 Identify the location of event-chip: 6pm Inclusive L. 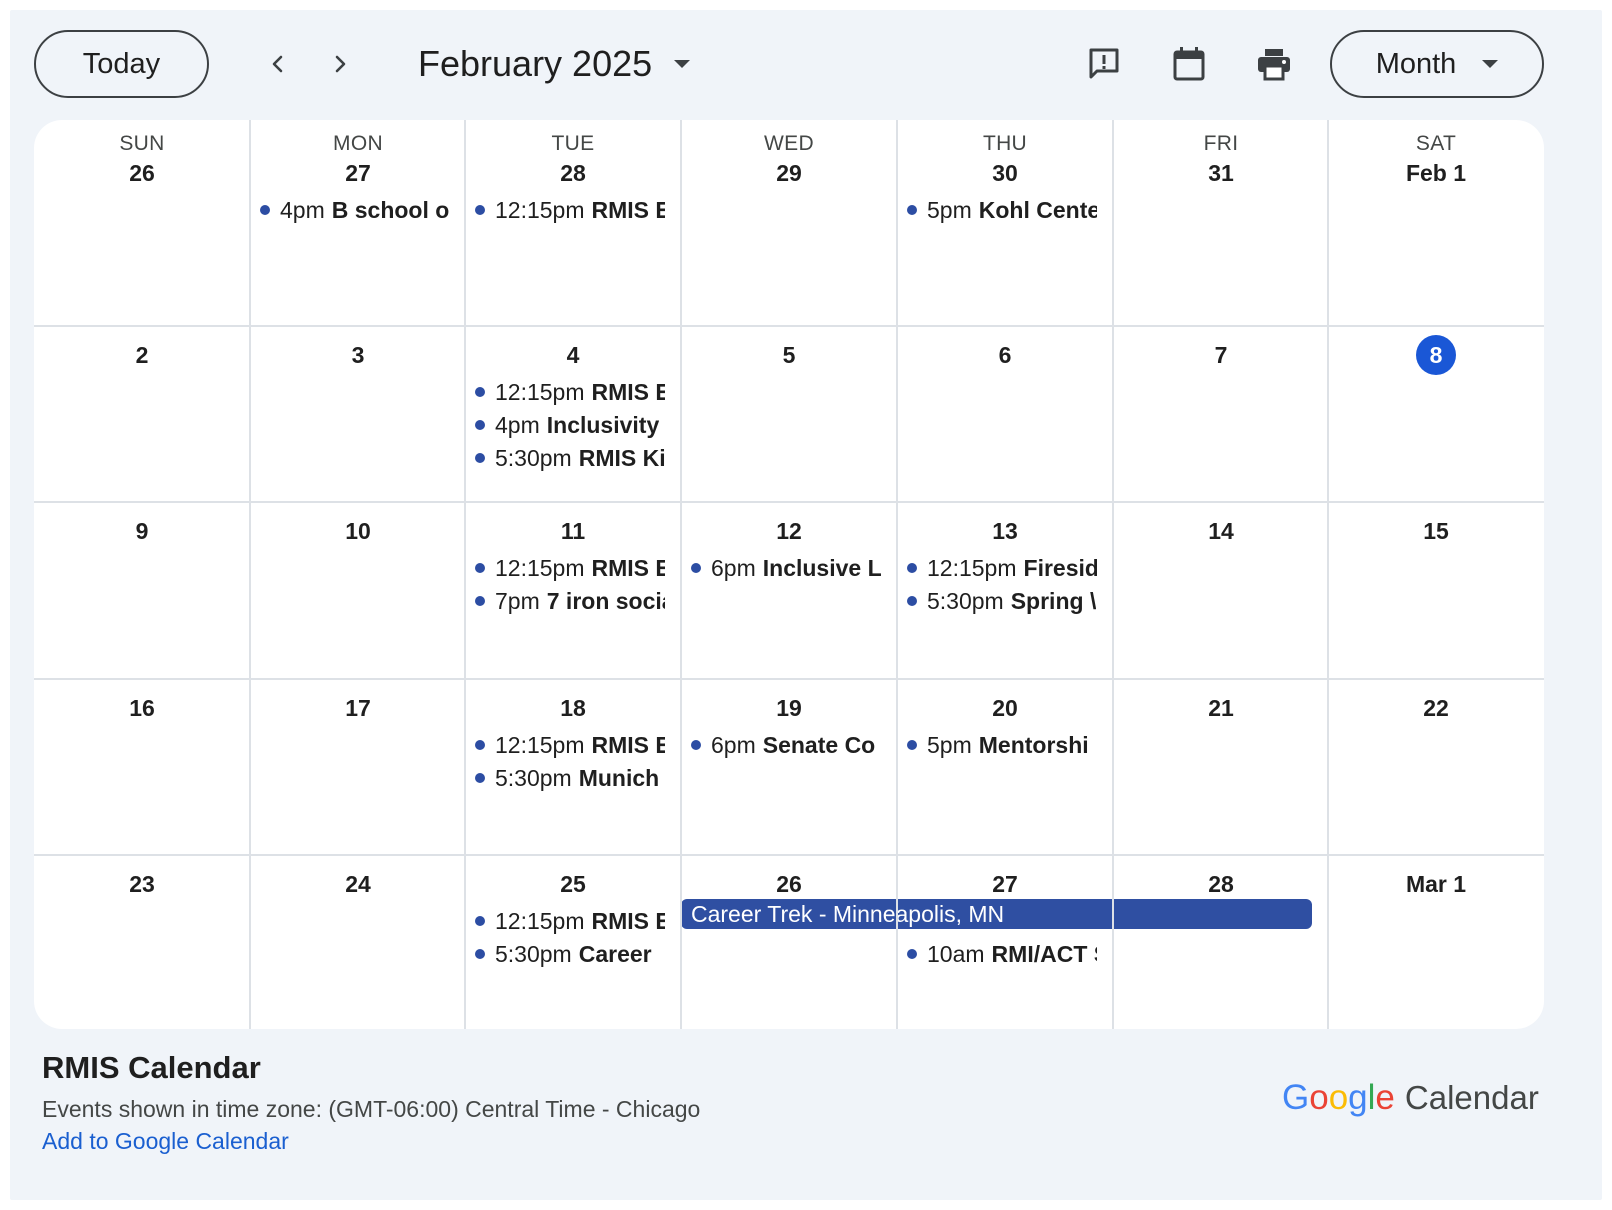
(786, 568).